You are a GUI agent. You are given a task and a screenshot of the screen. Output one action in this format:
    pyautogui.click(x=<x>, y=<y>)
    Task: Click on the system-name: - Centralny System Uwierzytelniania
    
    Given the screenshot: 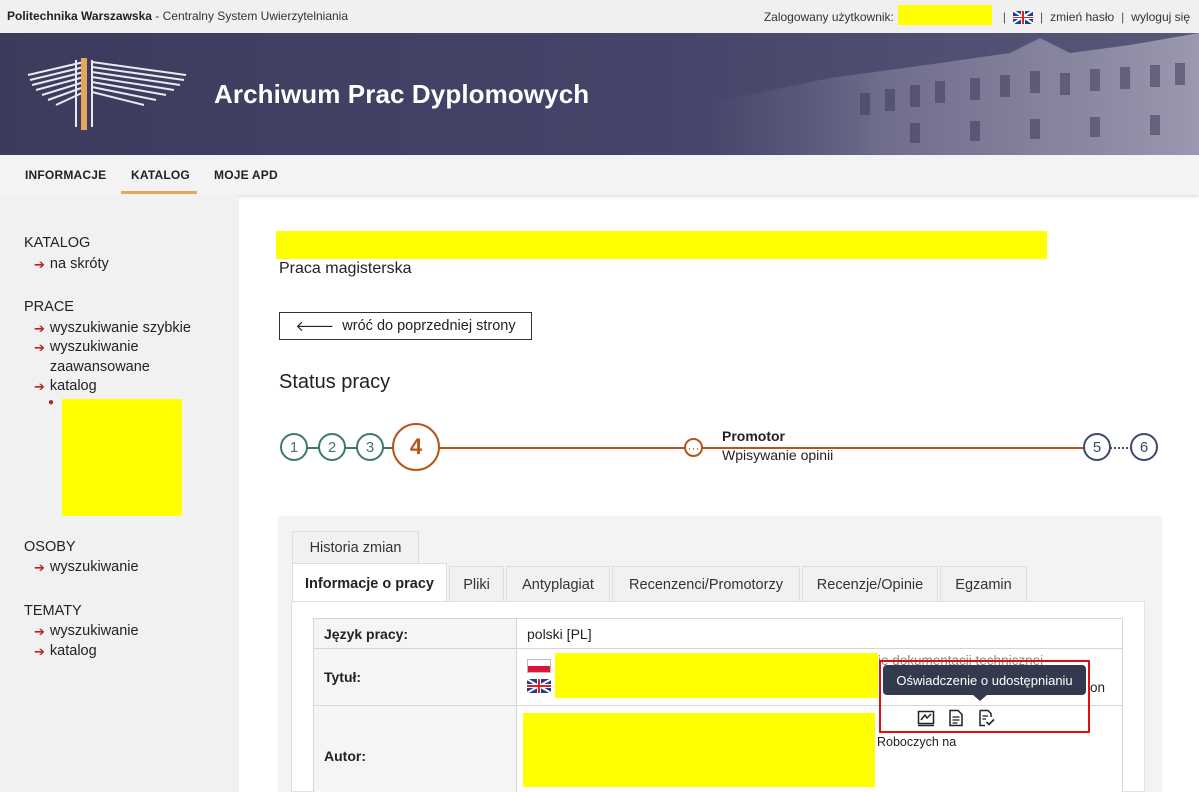 What is the action you would take?
    pyautogui.click(x=250, y=16)
    